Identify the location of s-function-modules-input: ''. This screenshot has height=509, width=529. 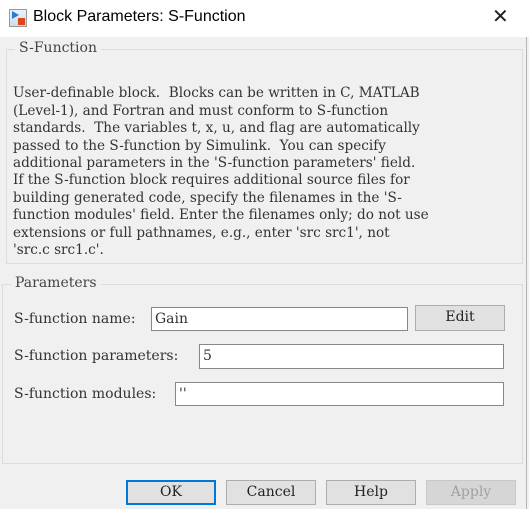
(339, 394).